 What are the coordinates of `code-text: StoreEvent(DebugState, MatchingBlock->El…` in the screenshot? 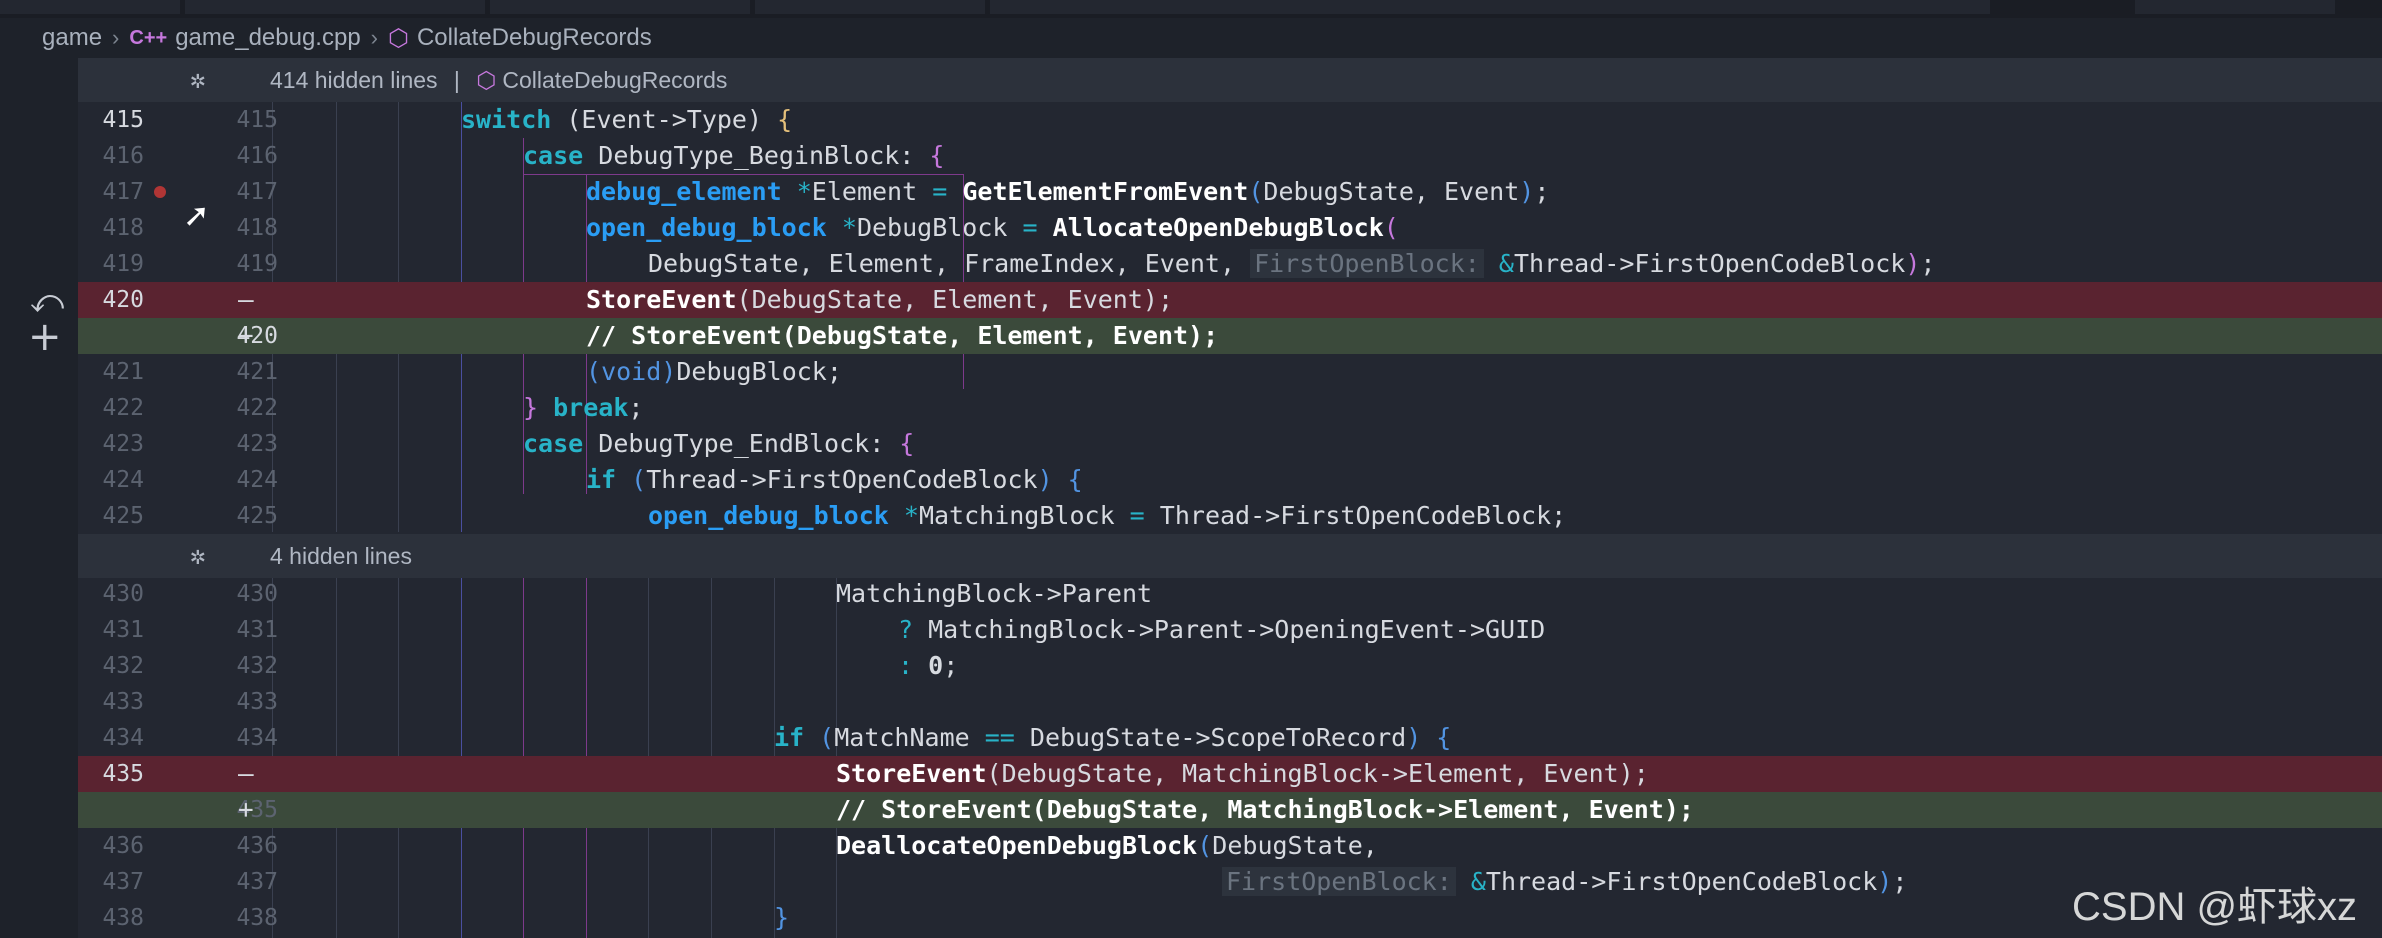 It's located at (1242, 773).